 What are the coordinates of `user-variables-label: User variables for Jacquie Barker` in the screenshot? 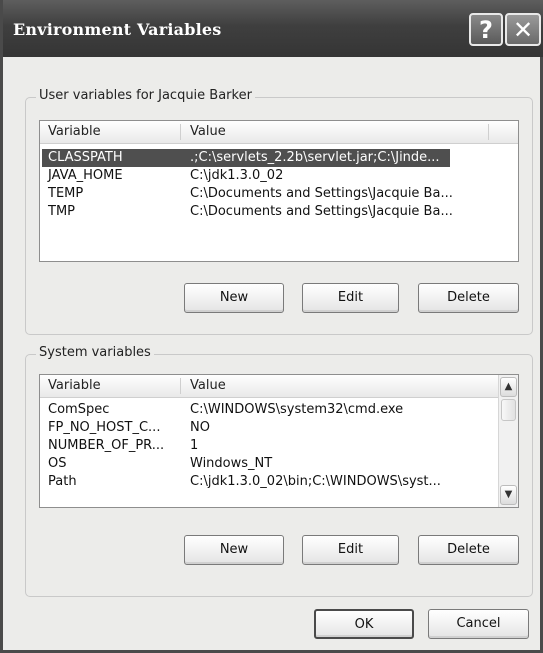 It's located at (145, 95).